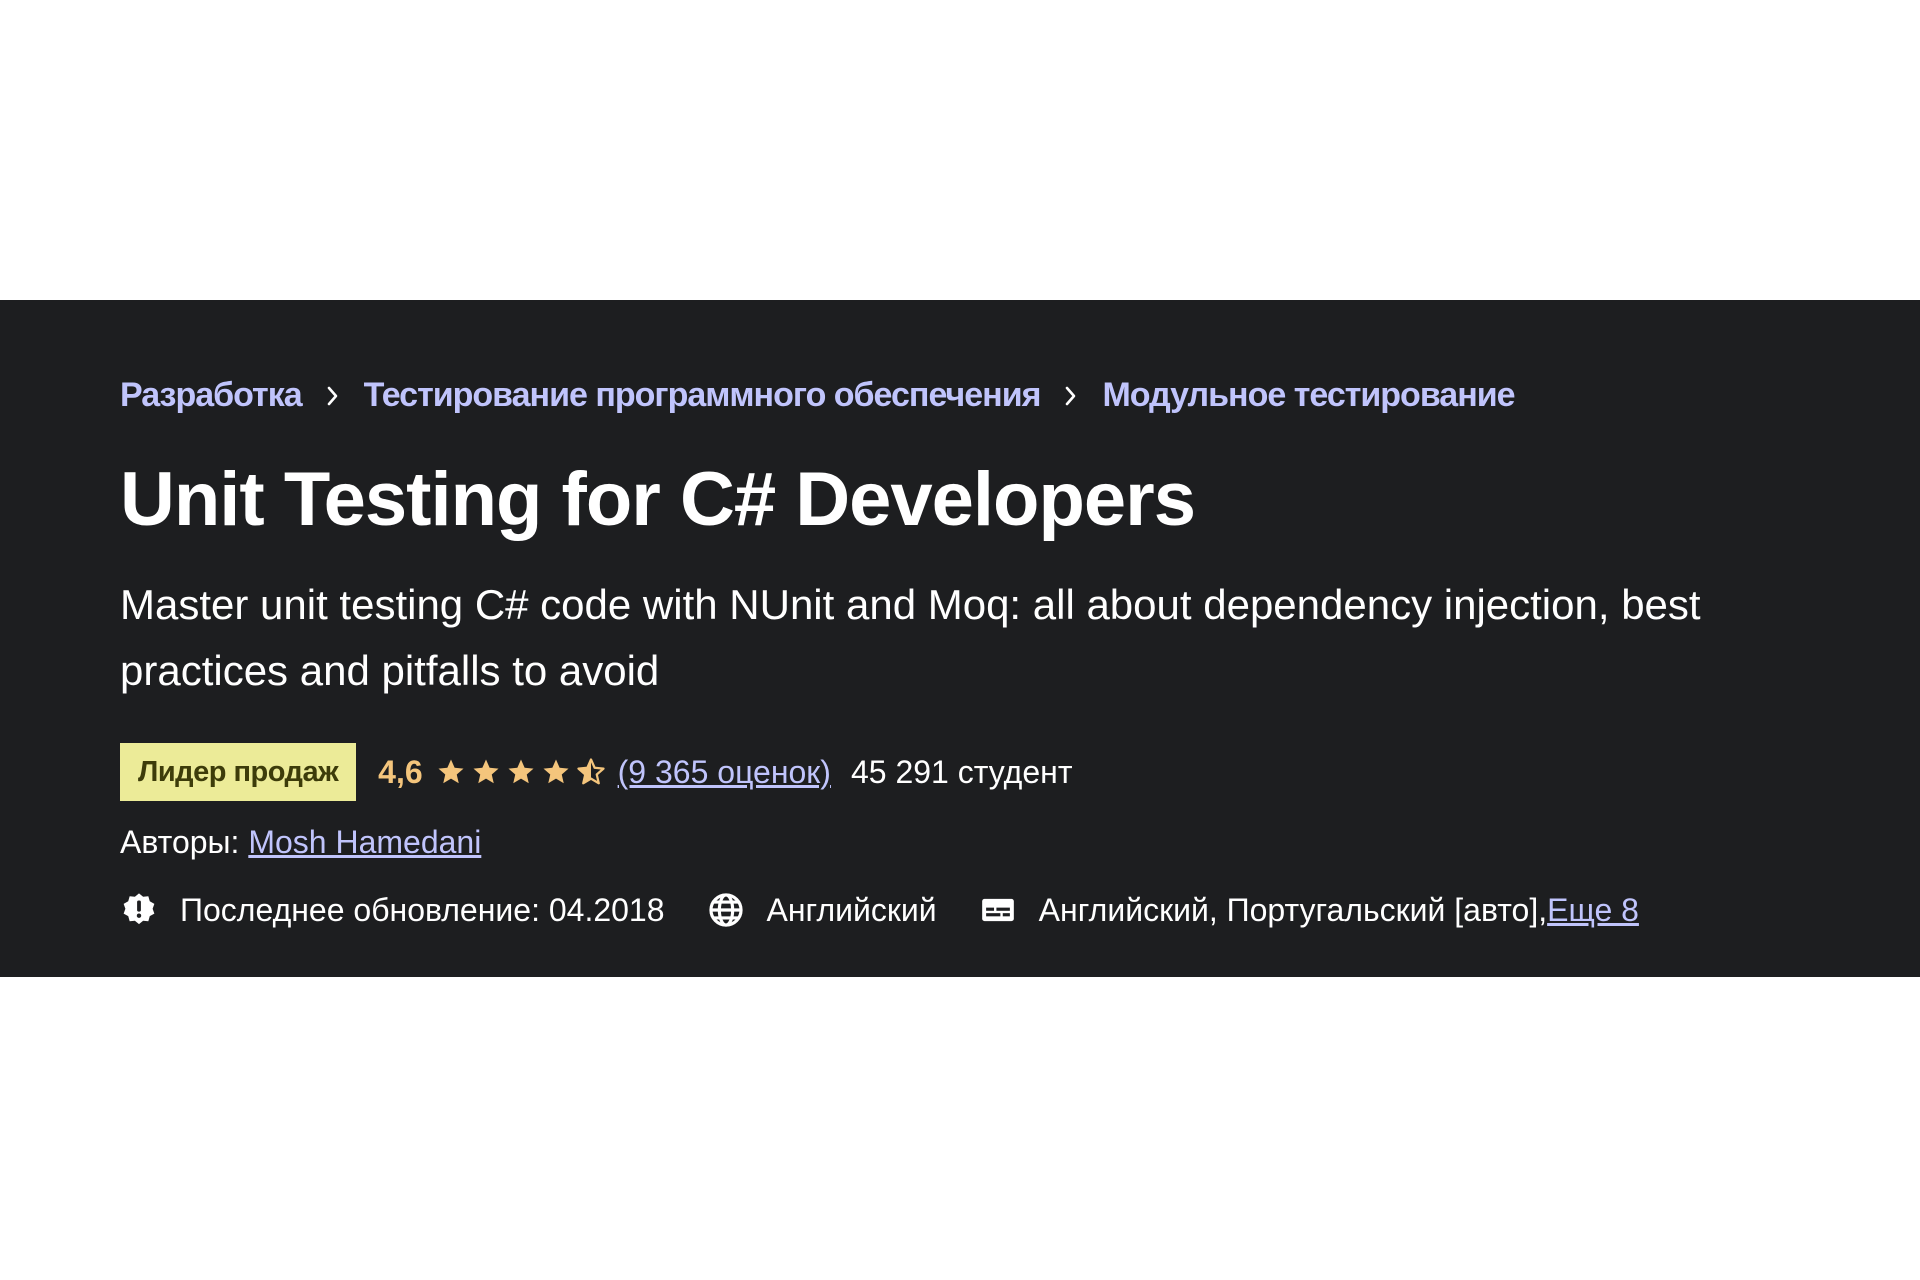 The height and width of the screenshot is (1280, 1920). What do you see at coordinates (400, 771) in the screenshot?
I see `rating-value: 4,6` at bounding box center [400, 771].